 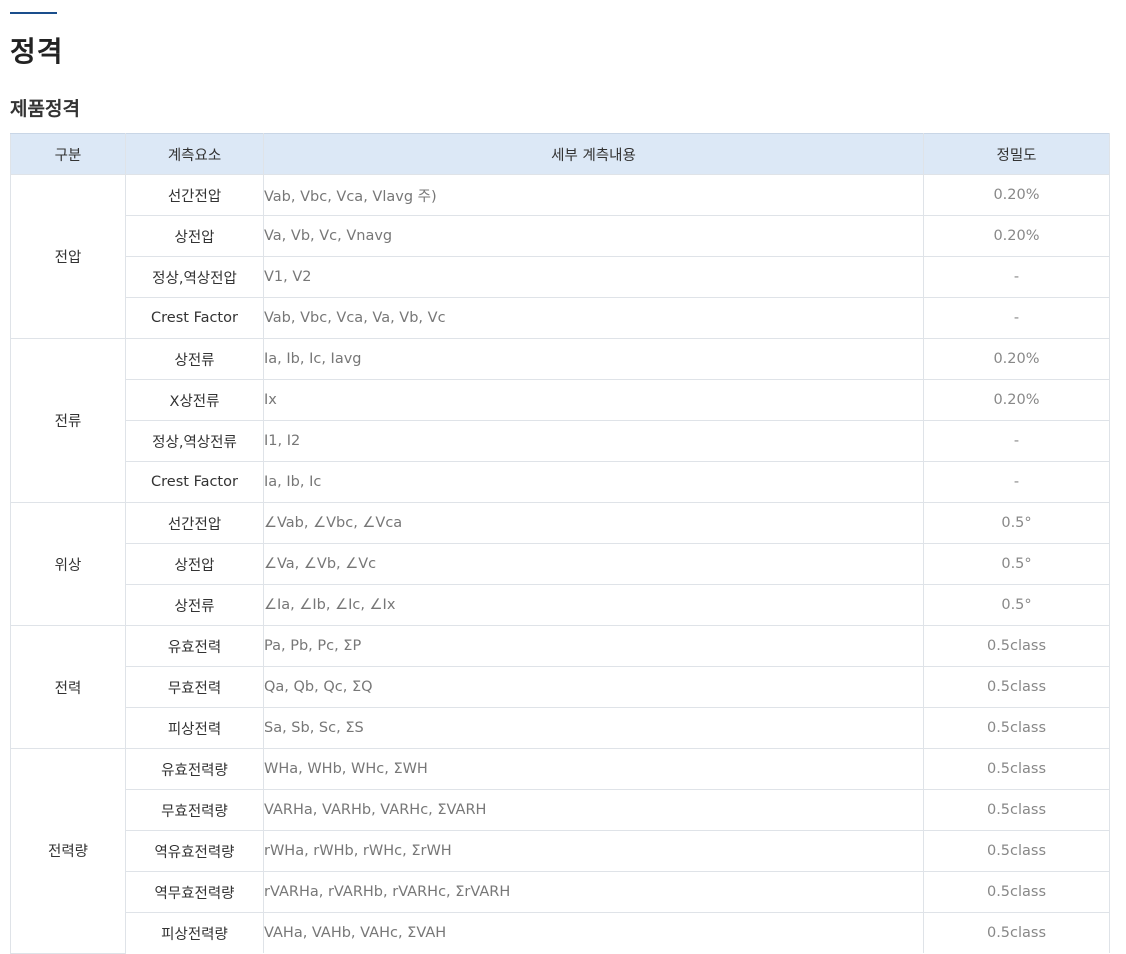 I want to click on detail-cell: VARHa, VARHb, VARHc, ΣVARH, so click(x=593, y=810).